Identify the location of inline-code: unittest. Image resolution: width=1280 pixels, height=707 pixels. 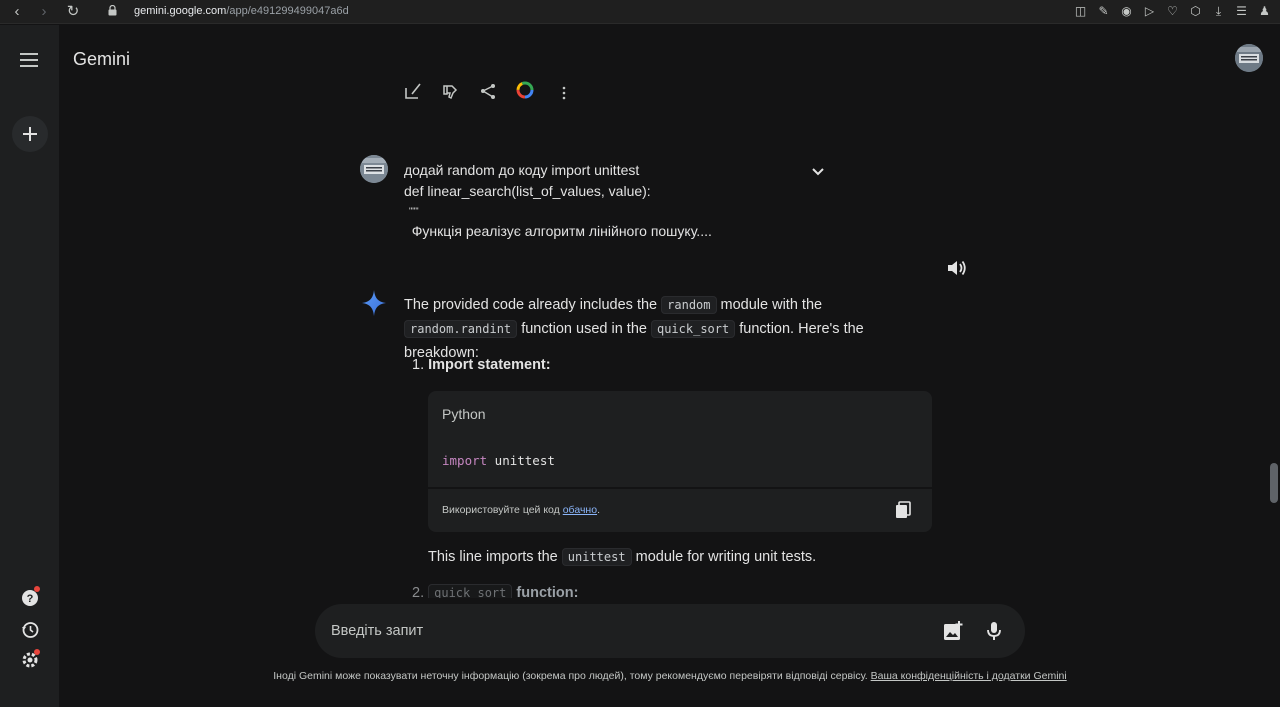
(596, 557).